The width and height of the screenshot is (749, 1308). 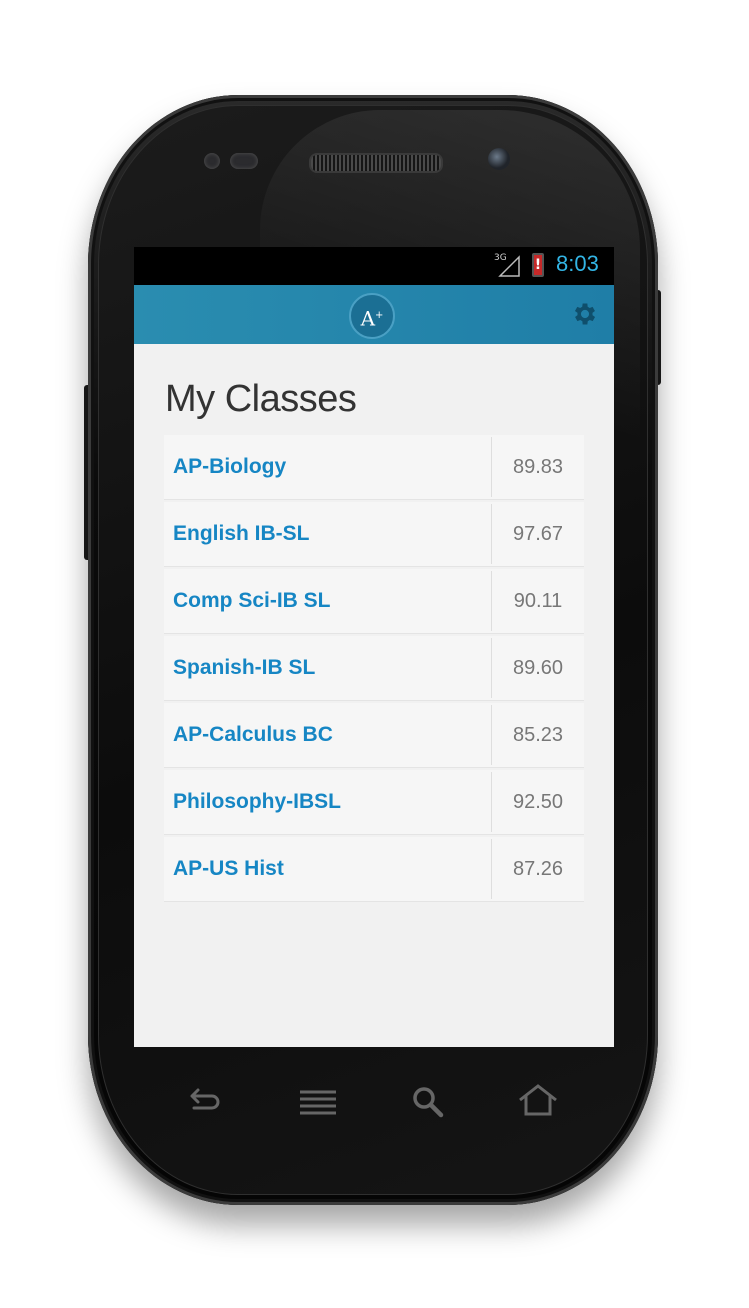 I want to click on class-name: AP-Biology, so click(x=327, y=467).